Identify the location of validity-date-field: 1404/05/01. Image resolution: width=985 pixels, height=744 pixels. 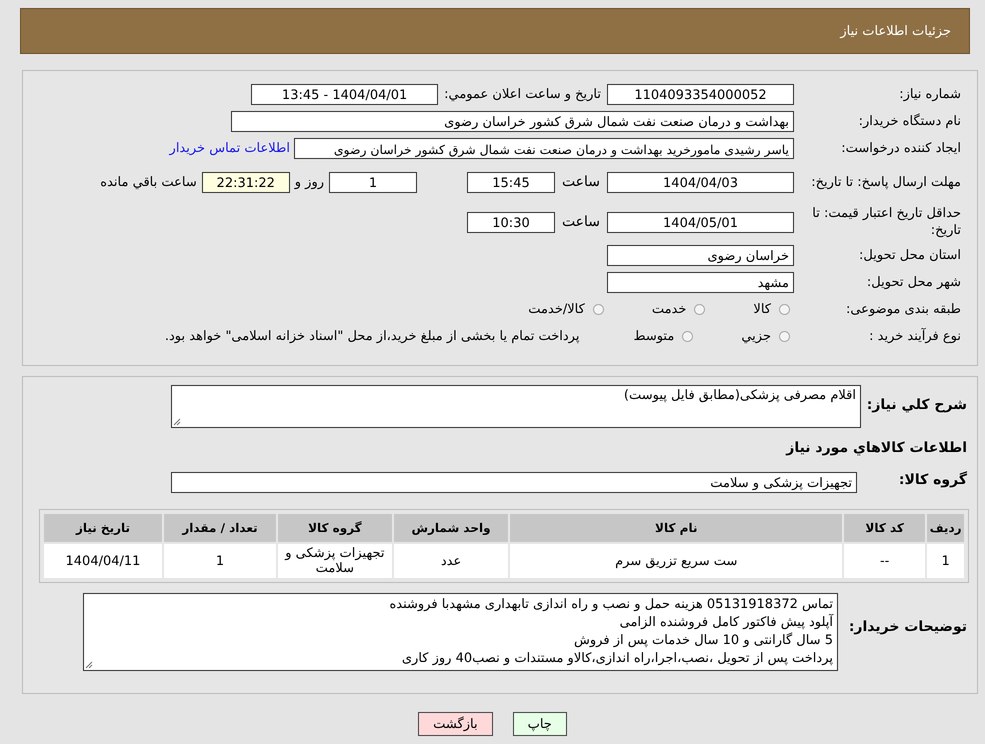
(700, 222).